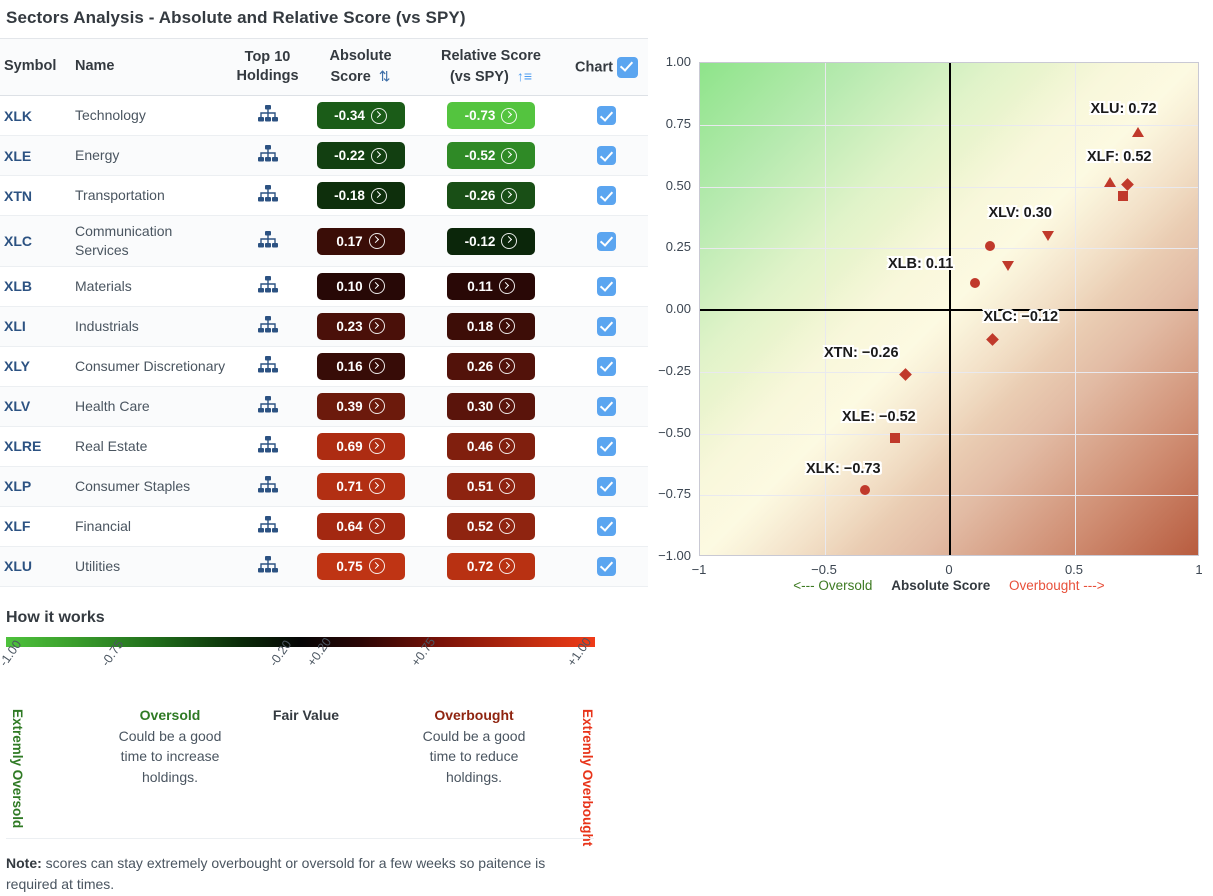 The height and width of the screenshot is (896, 1213). I want to click on sort-ascending-icon: ↑≡, so click(524, 76).